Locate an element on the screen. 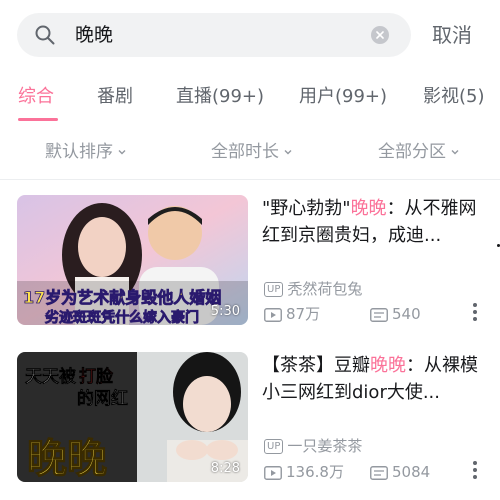  title-text: 【茶茶】豆瓣 is located at coordinates (316, 365).